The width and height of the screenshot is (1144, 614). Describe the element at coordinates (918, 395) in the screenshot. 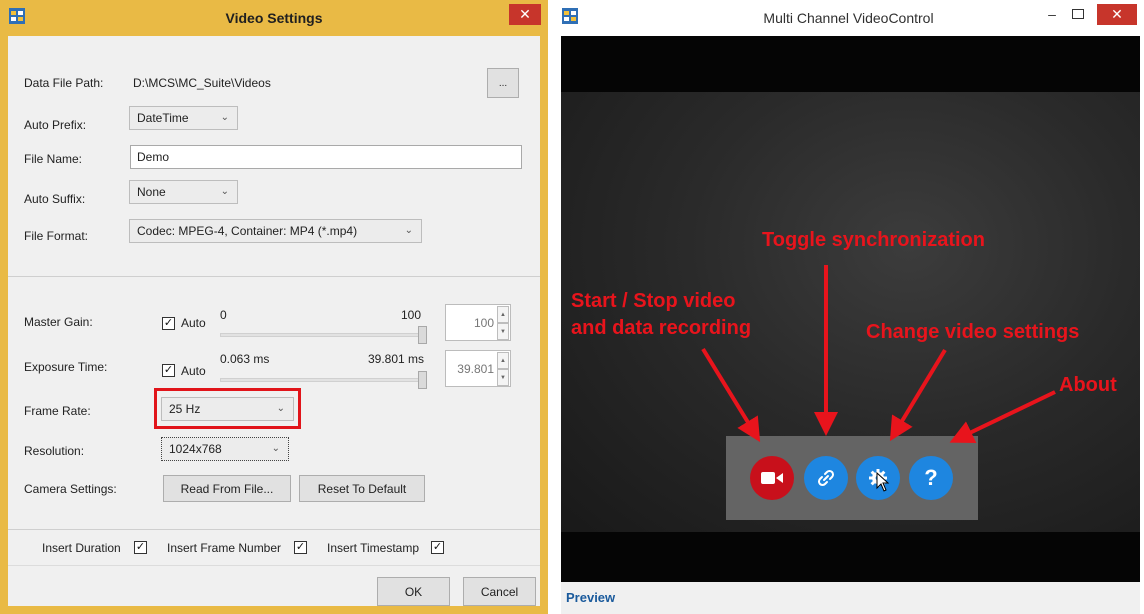

I see `arrow-settings` at that location.